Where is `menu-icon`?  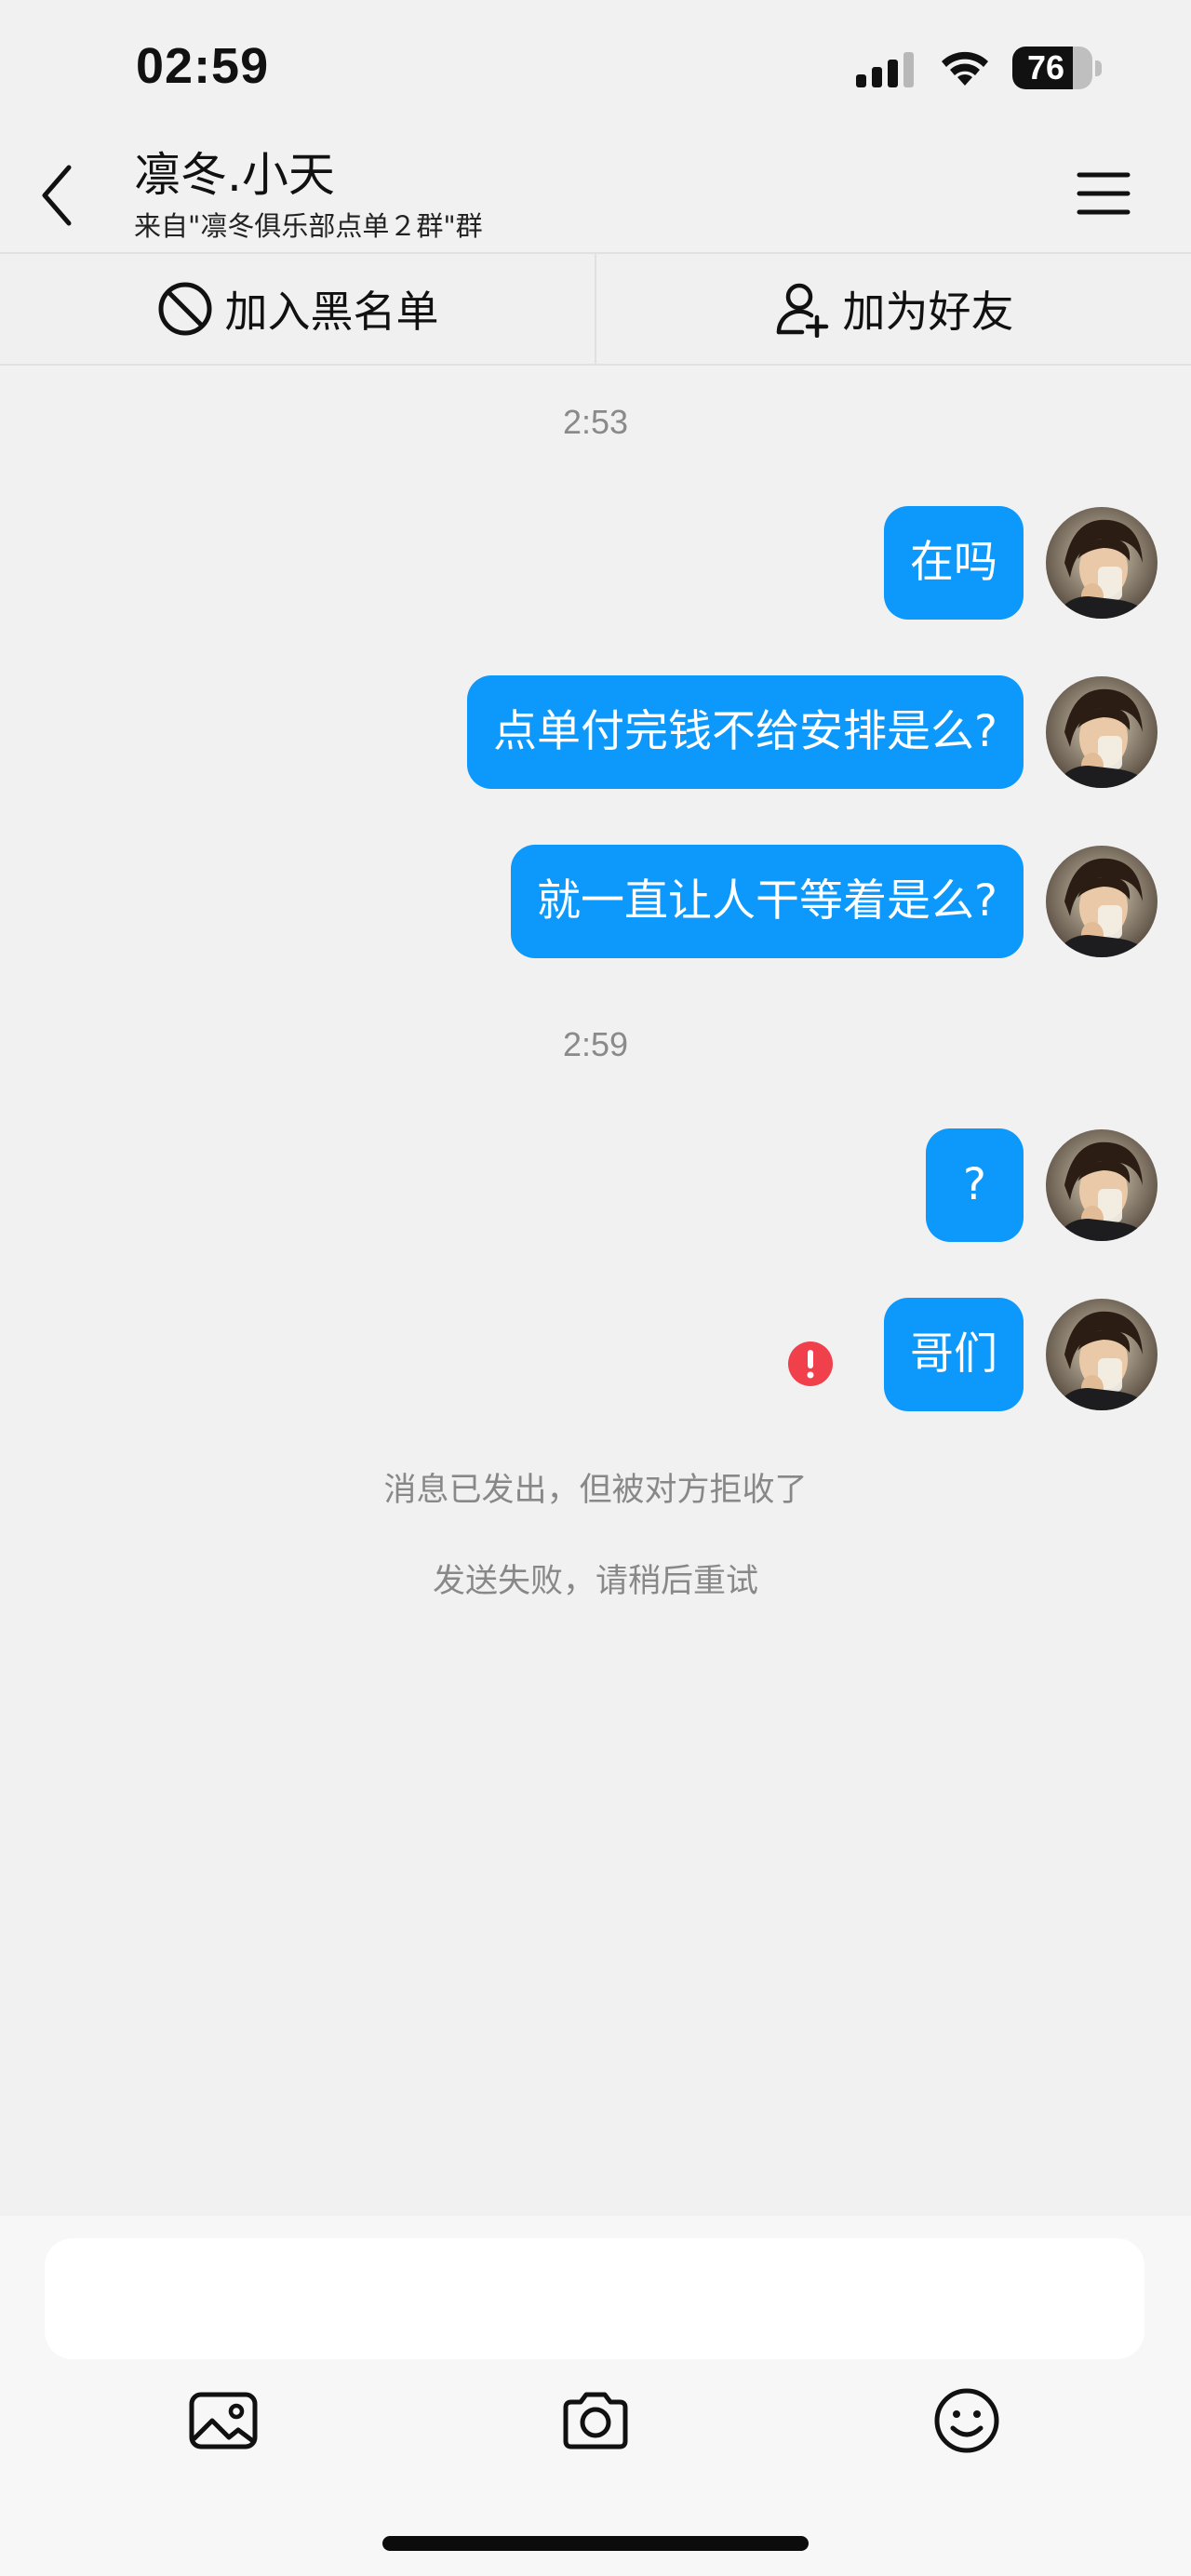
menu-icon is located at coordinates (1104, 193).